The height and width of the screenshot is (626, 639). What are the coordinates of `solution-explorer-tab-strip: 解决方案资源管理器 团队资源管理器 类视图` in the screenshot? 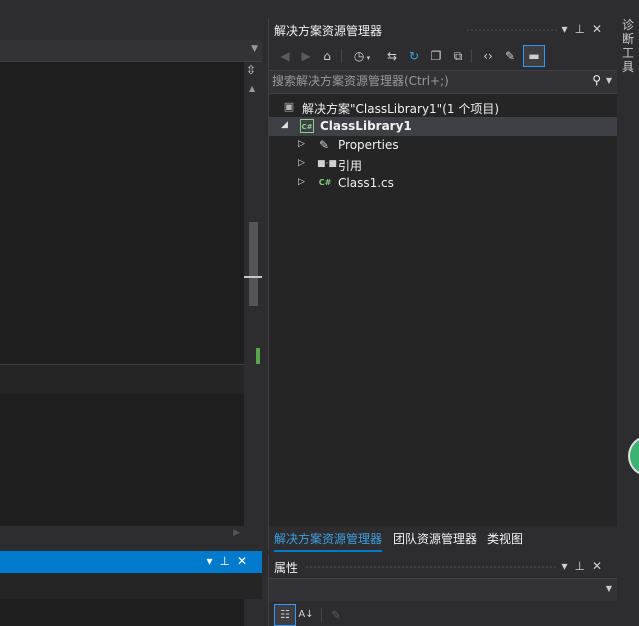 It's located at (443, 539).